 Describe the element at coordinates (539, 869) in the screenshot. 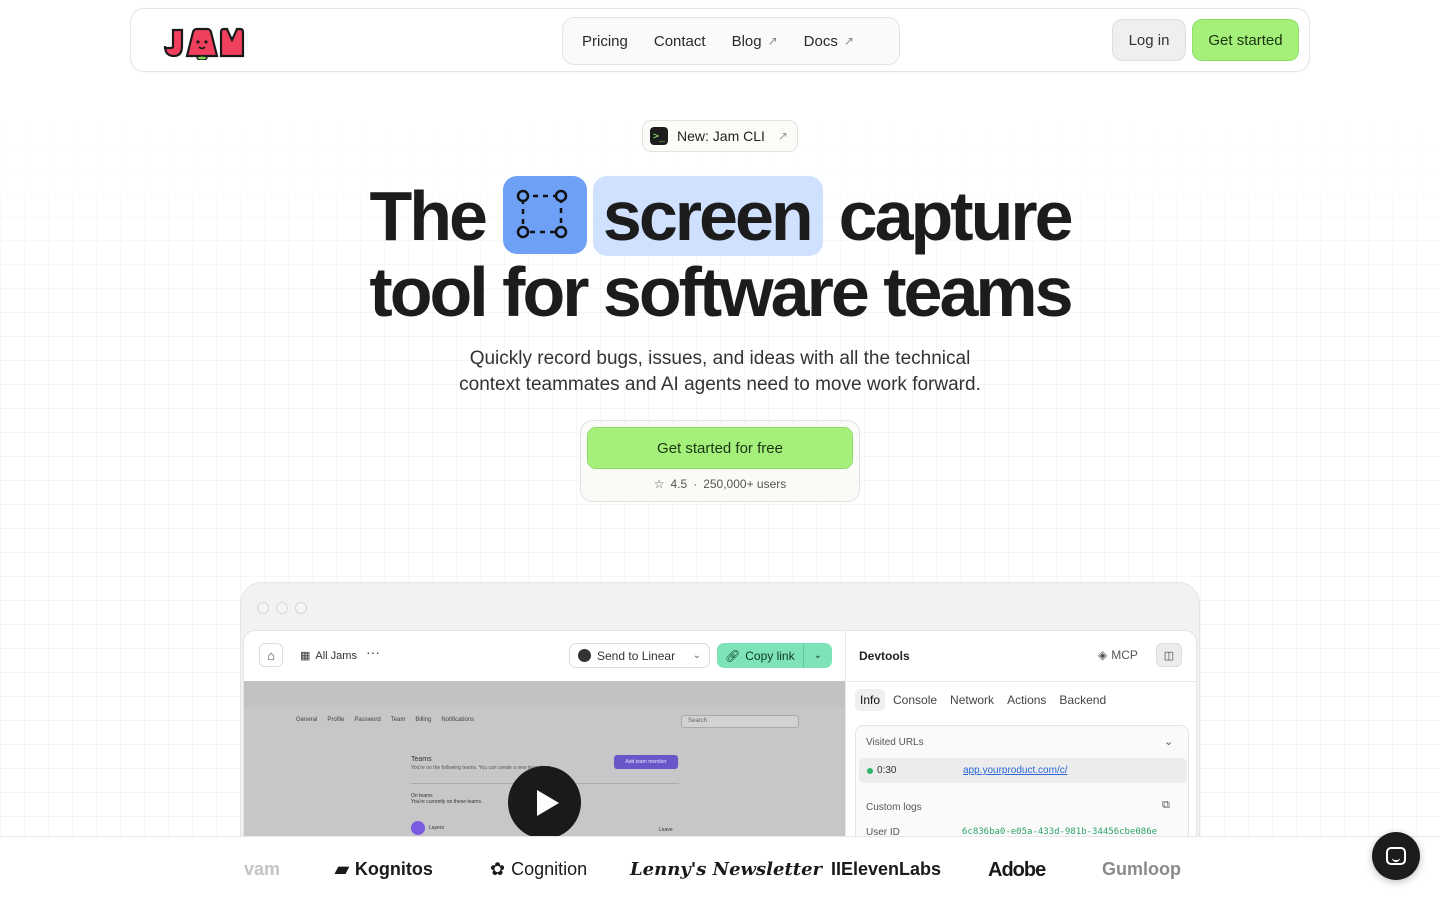

I see `customer-logo-cognition: ✿ Cognition` at that location.